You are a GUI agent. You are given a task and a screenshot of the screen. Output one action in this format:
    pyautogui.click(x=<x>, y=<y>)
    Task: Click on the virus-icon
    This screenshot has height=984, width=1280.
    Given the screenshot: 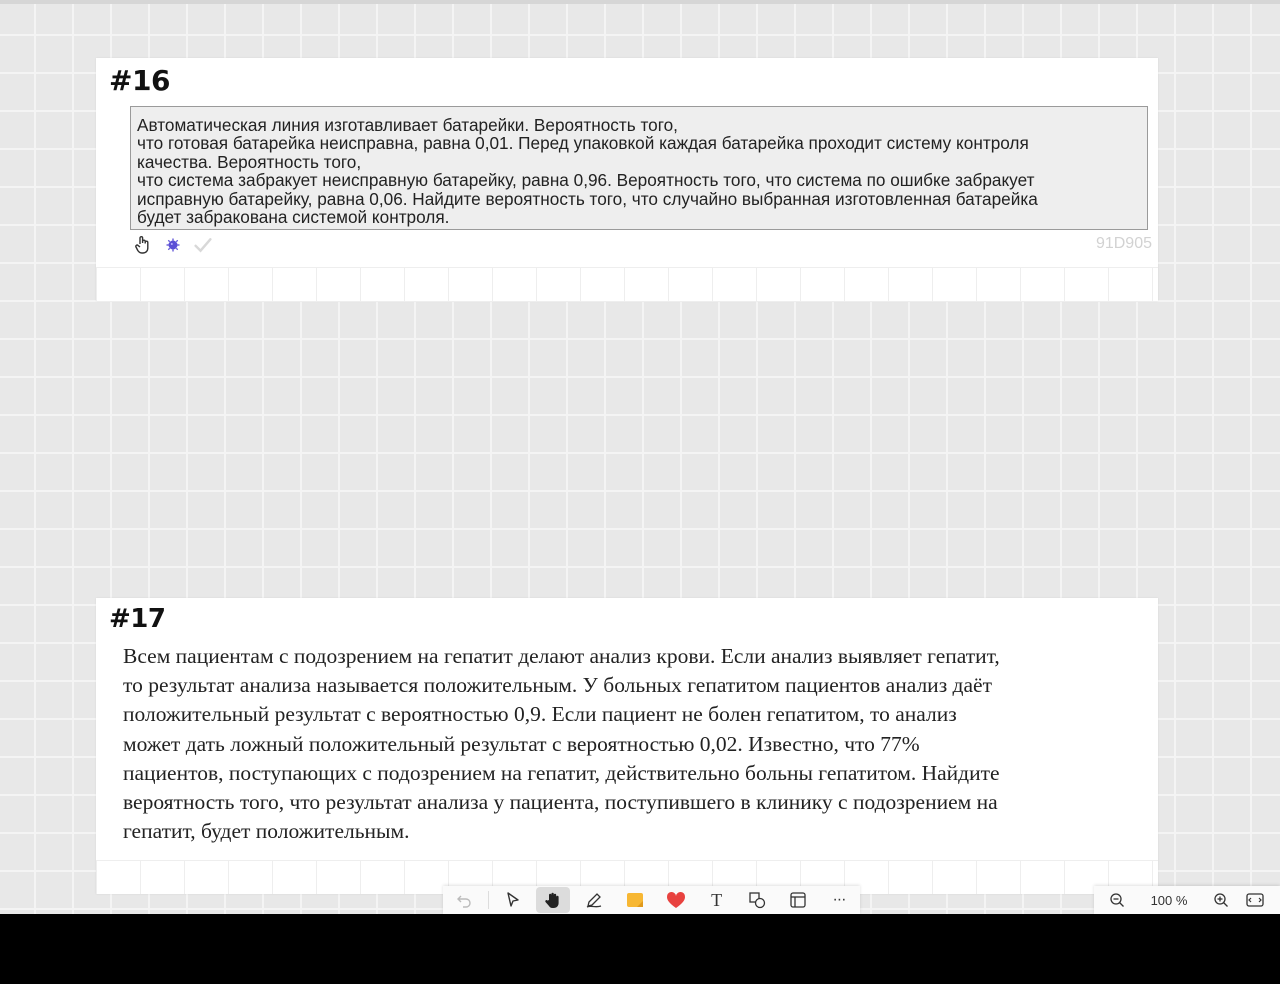 What is the action you would take?
    pyautogui.click(x=173, y=245)
    